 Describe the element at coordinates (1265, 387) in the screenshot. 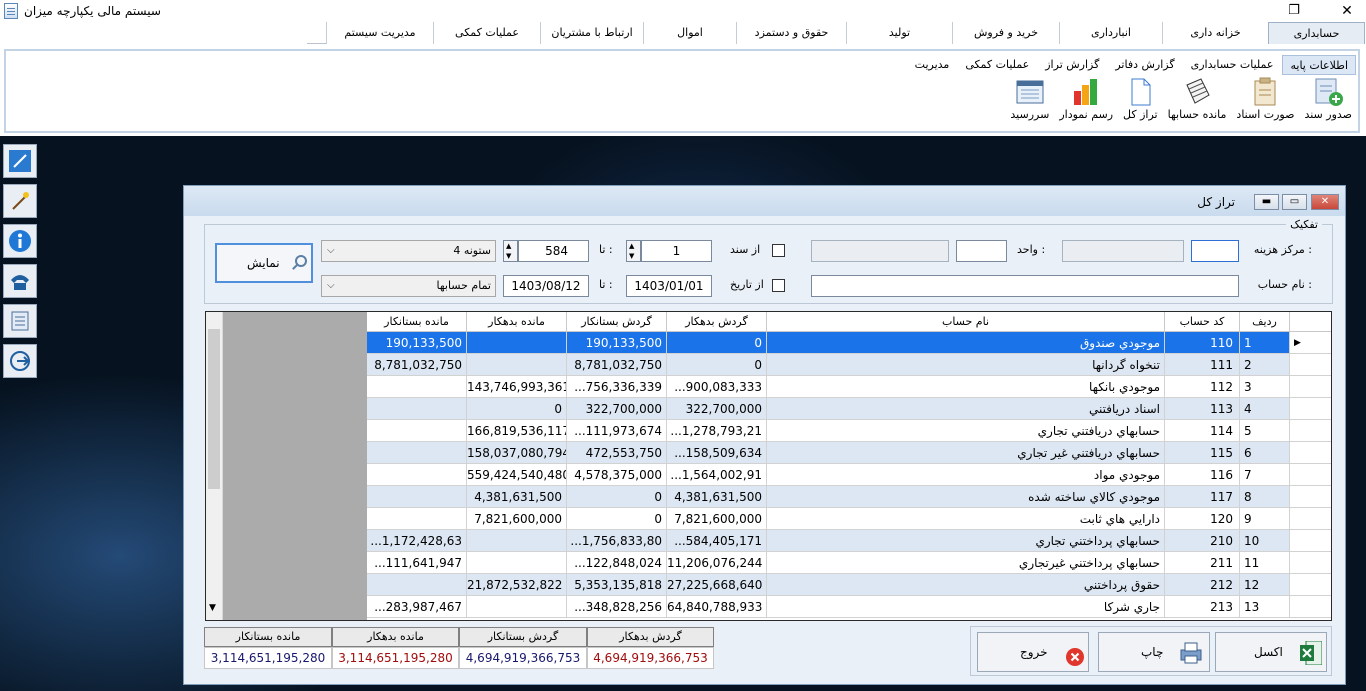

I see `cell-row-number: 3` at that location.